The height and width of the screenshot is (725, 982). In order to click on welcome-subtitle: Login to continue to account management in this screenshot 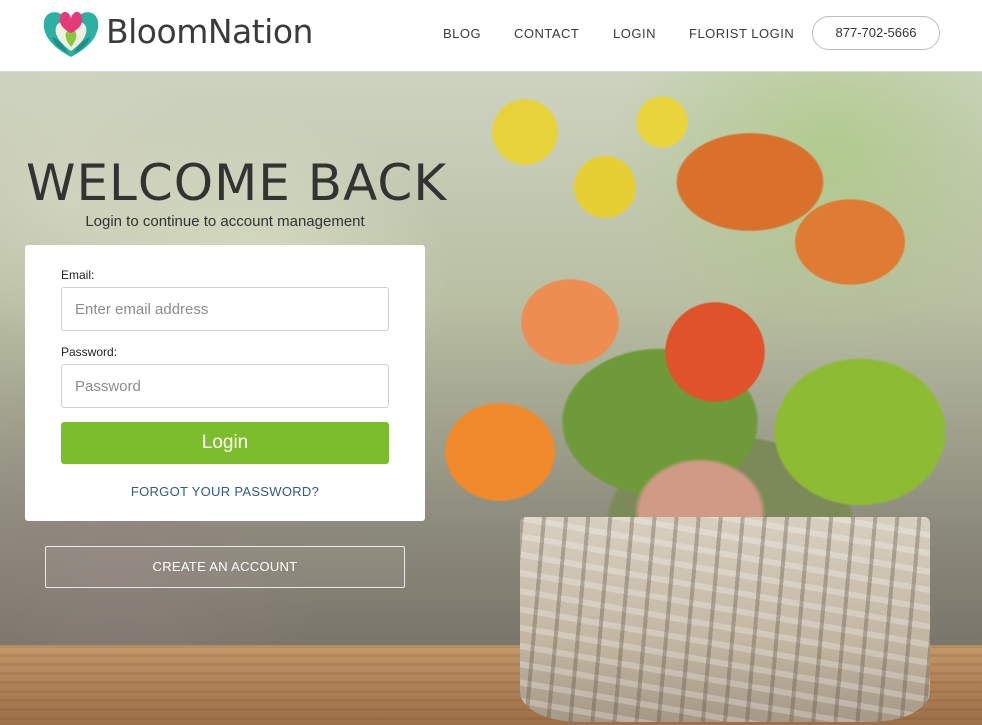, I will do `click(225, 221)`.